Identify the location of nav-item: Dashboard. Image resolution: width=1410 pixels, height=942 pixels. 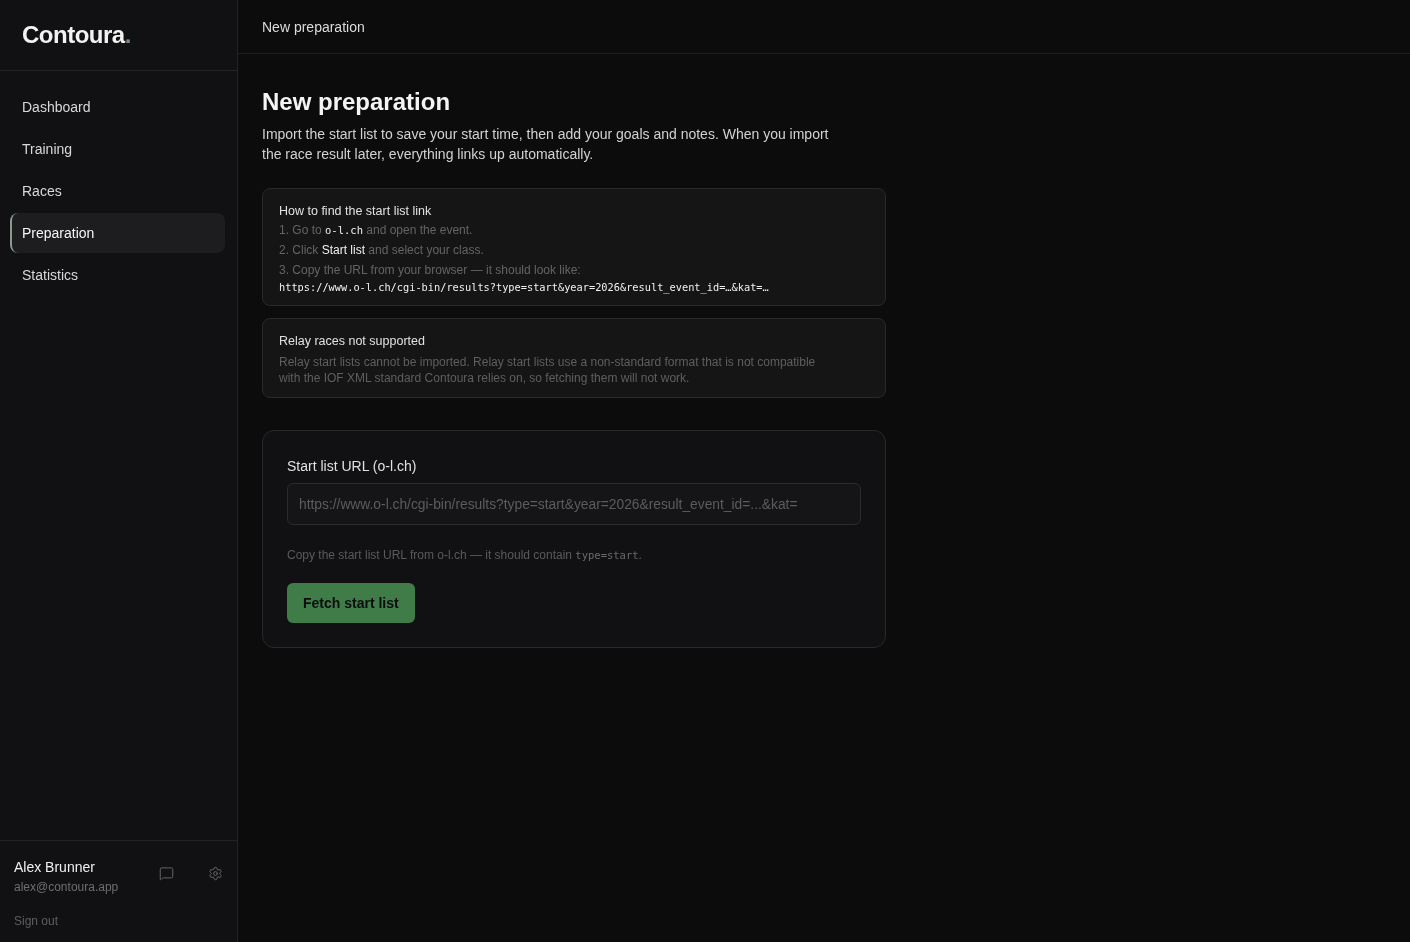
(117, 107).